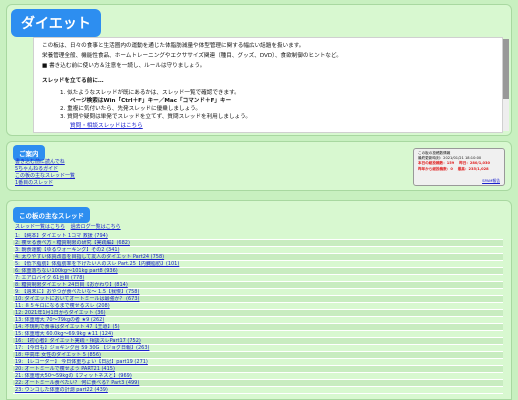  What do you see at coordinates (51, 215) in the screenshot?
I see `thread-panel-title: この板の主なスレッド` at bounding box center [51, 215].